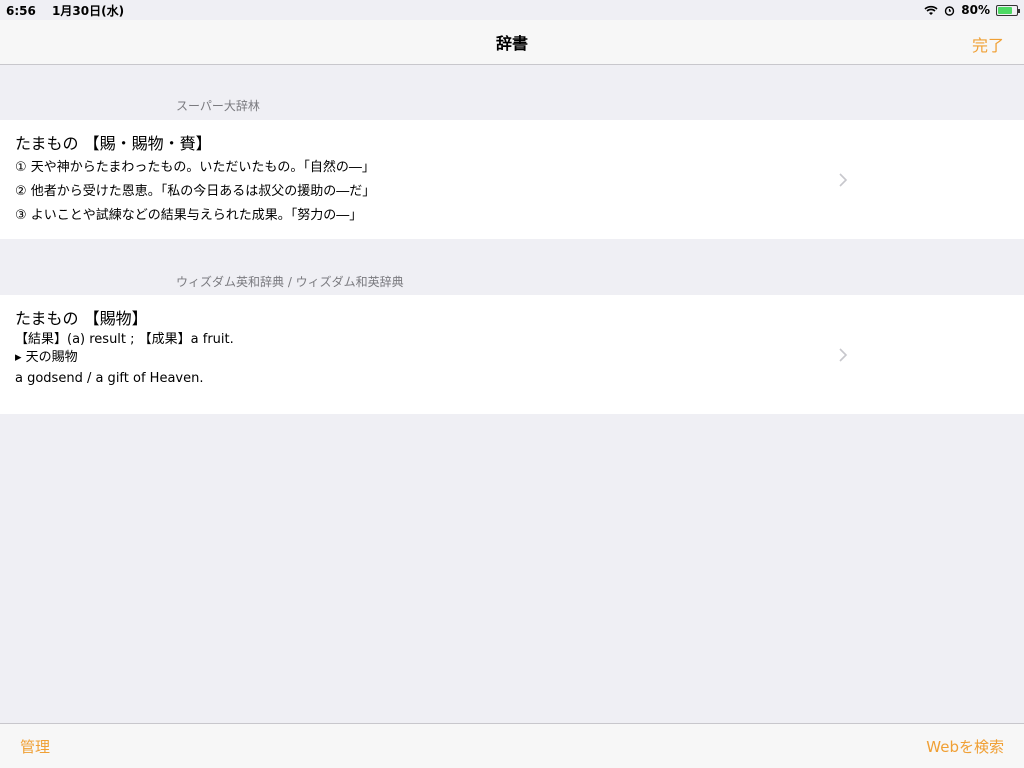 The image size is (1024, 768). Describe the element at coordinates (512, 745) in the screenshot. I see `bottom-toolbar: 管理 Webを検索` at that location.